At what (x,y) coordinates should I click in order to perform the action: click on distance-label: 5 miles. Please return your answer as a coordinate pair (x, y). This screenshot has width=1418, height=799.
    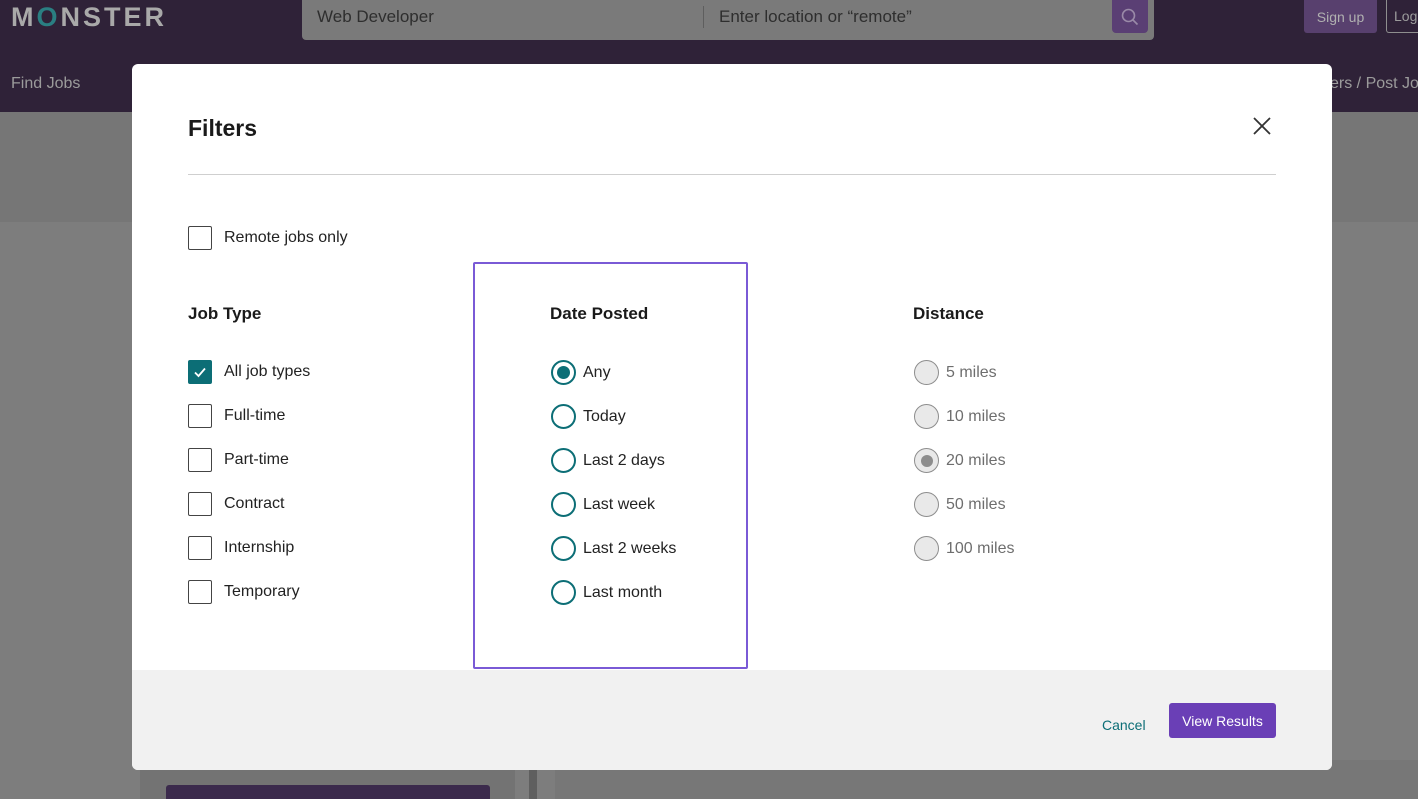
    Looking at the image, I should click on (971, 372).